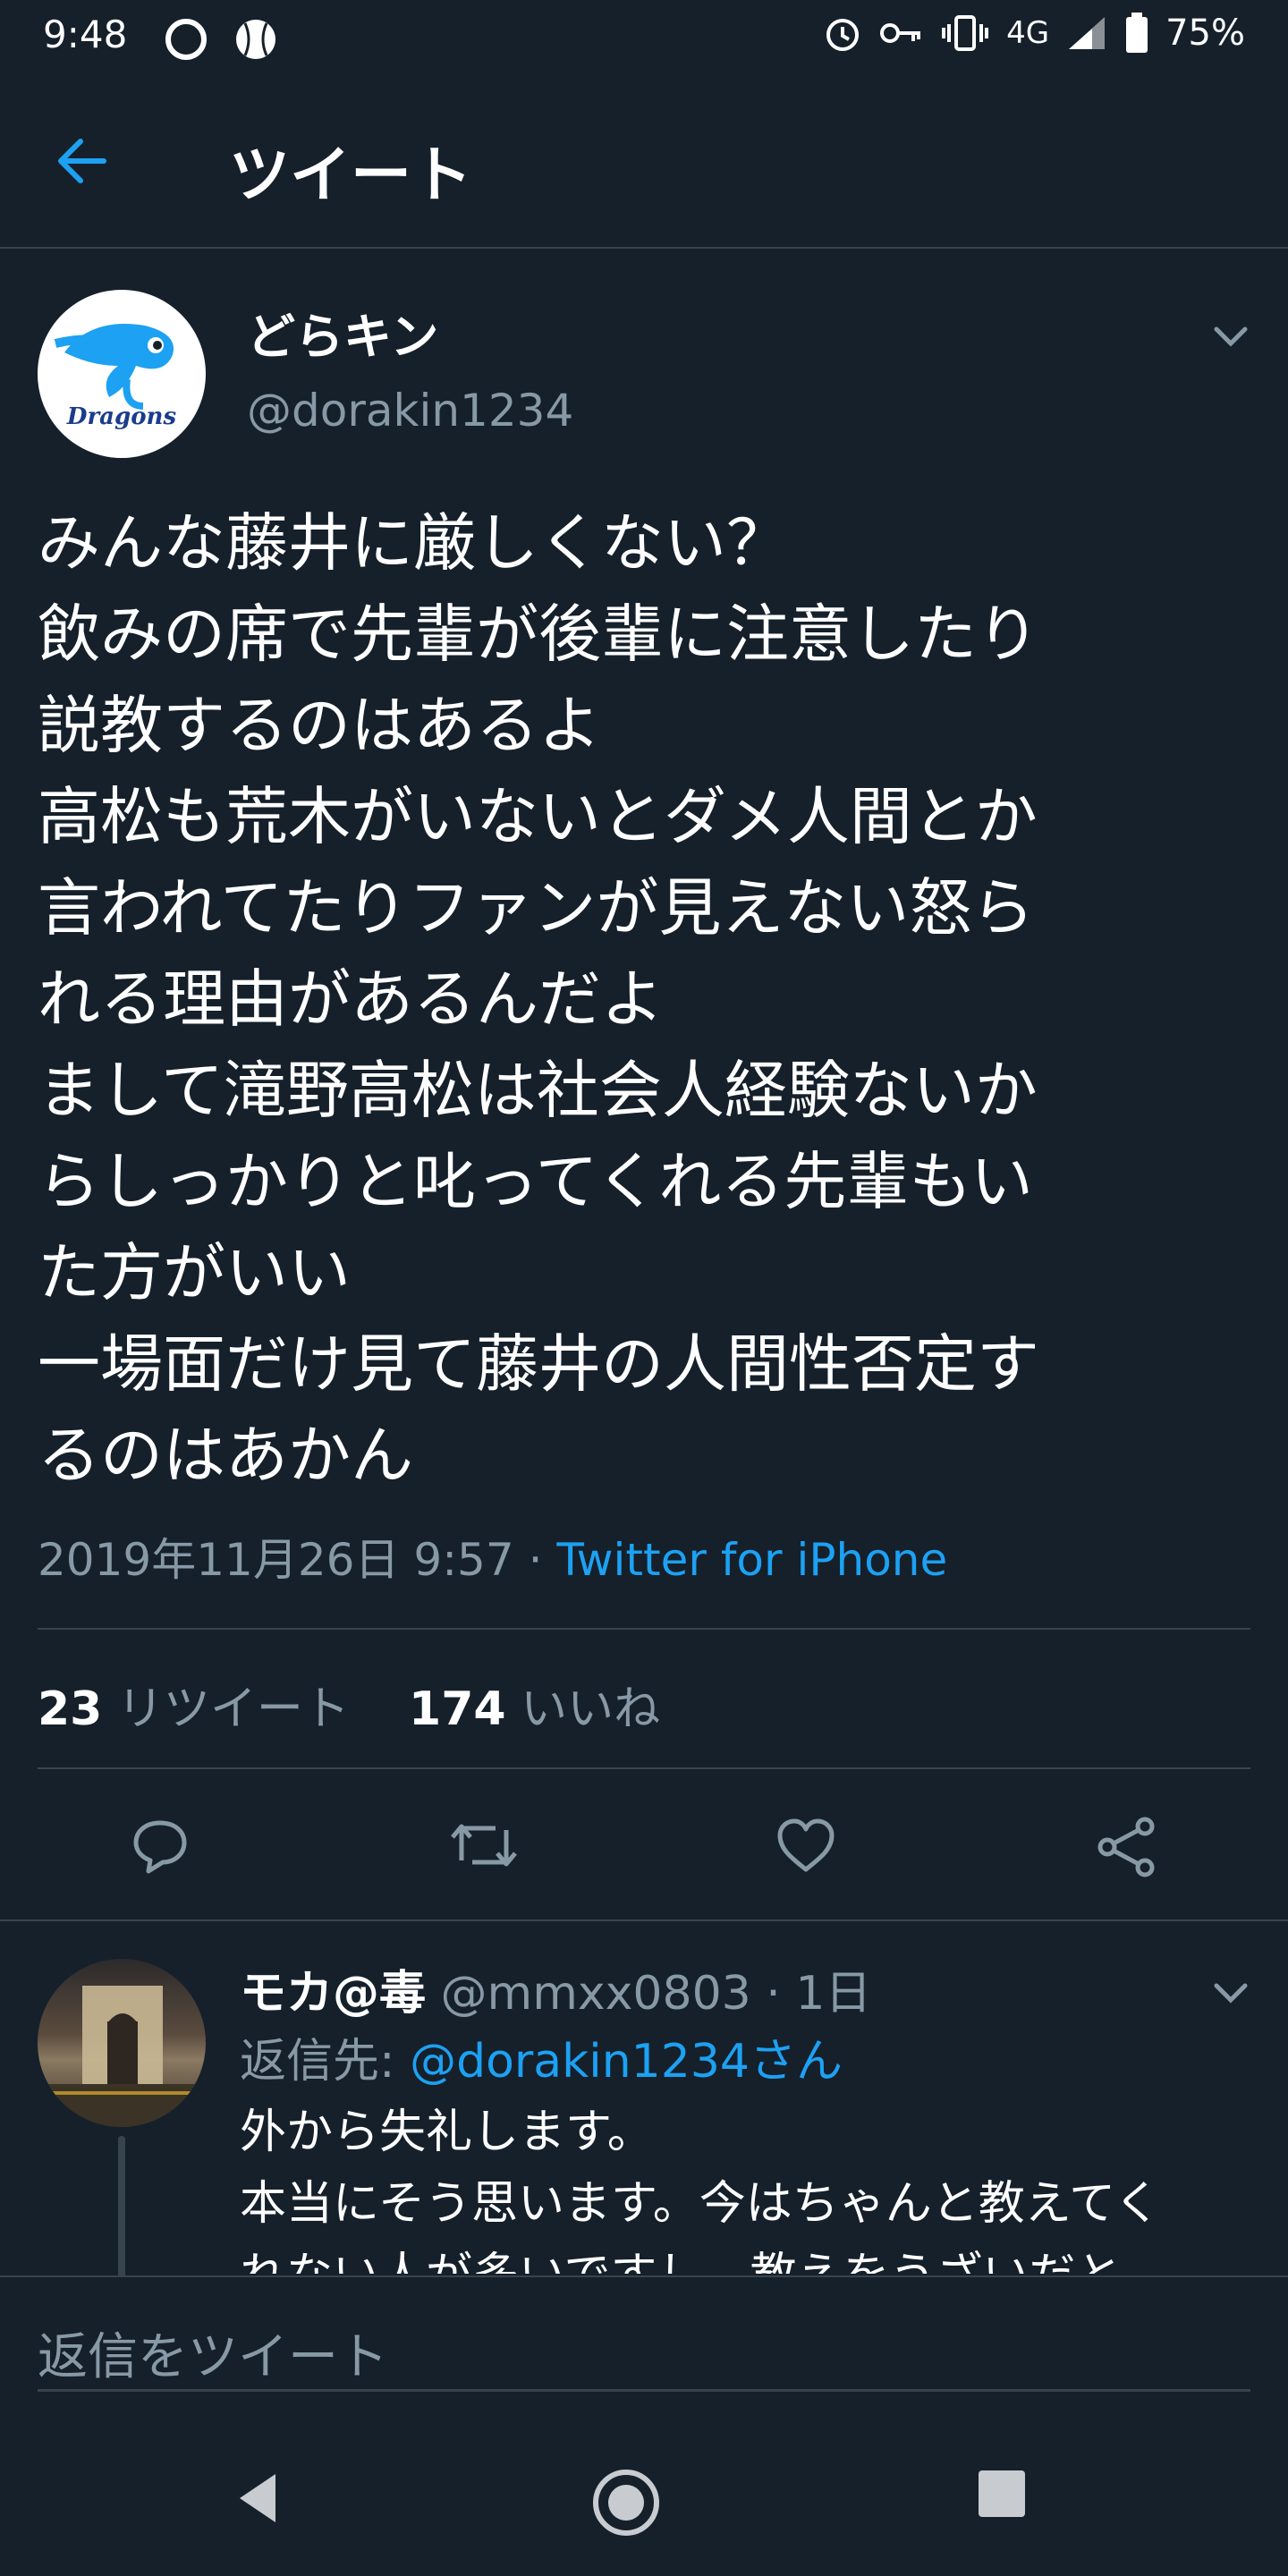 This screenshot has width=1288, height=2576. I want to click on reply-author-meta: @mmxx0803 · 1日, so click(656, 1994).